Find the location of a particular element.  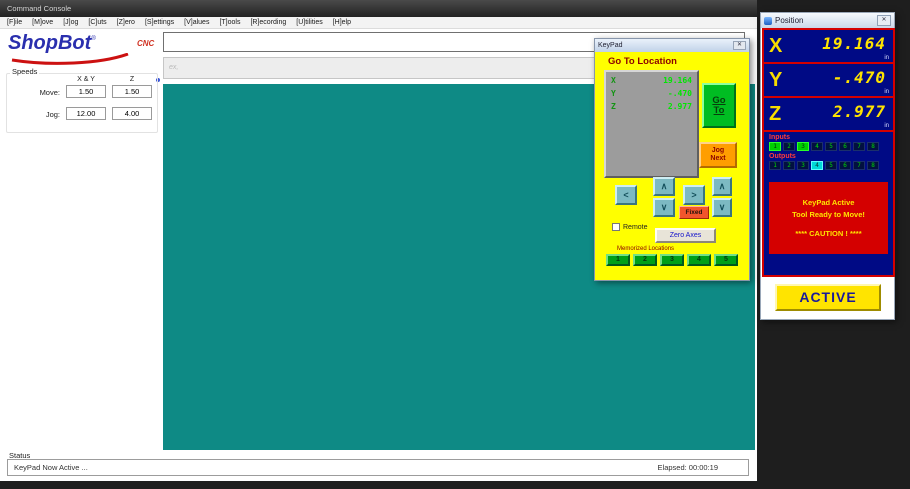

z-axis-label: Z is located at coordinates (775, 113).